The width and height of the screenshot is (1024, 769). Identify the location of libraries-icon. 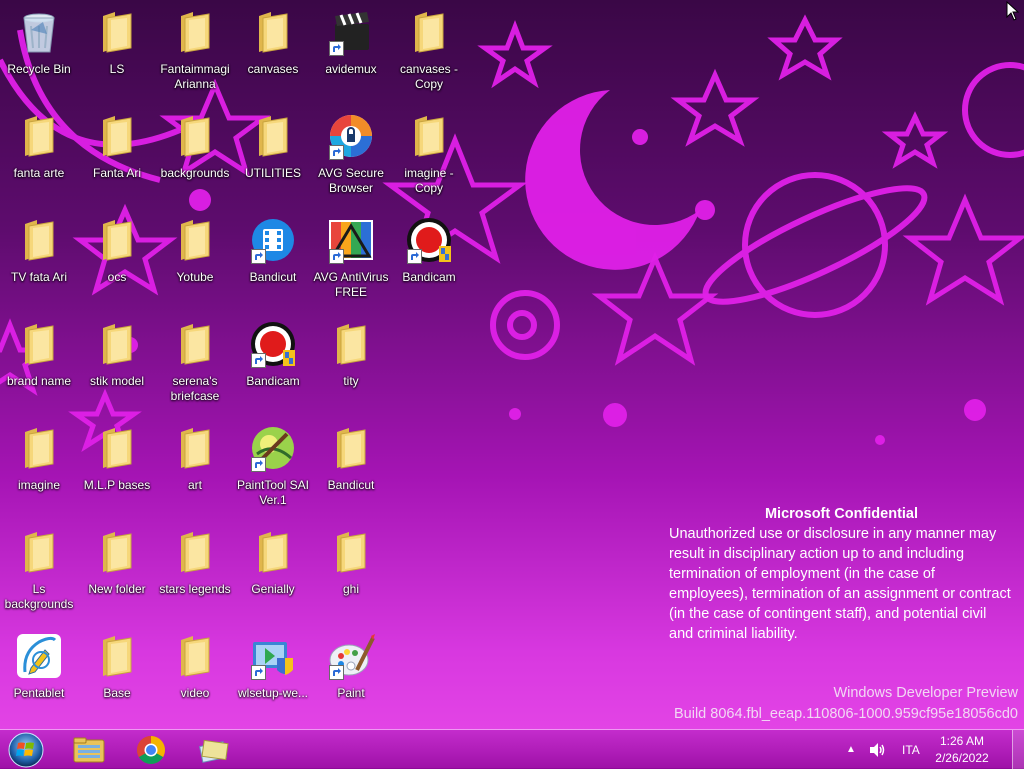
(214, 751).